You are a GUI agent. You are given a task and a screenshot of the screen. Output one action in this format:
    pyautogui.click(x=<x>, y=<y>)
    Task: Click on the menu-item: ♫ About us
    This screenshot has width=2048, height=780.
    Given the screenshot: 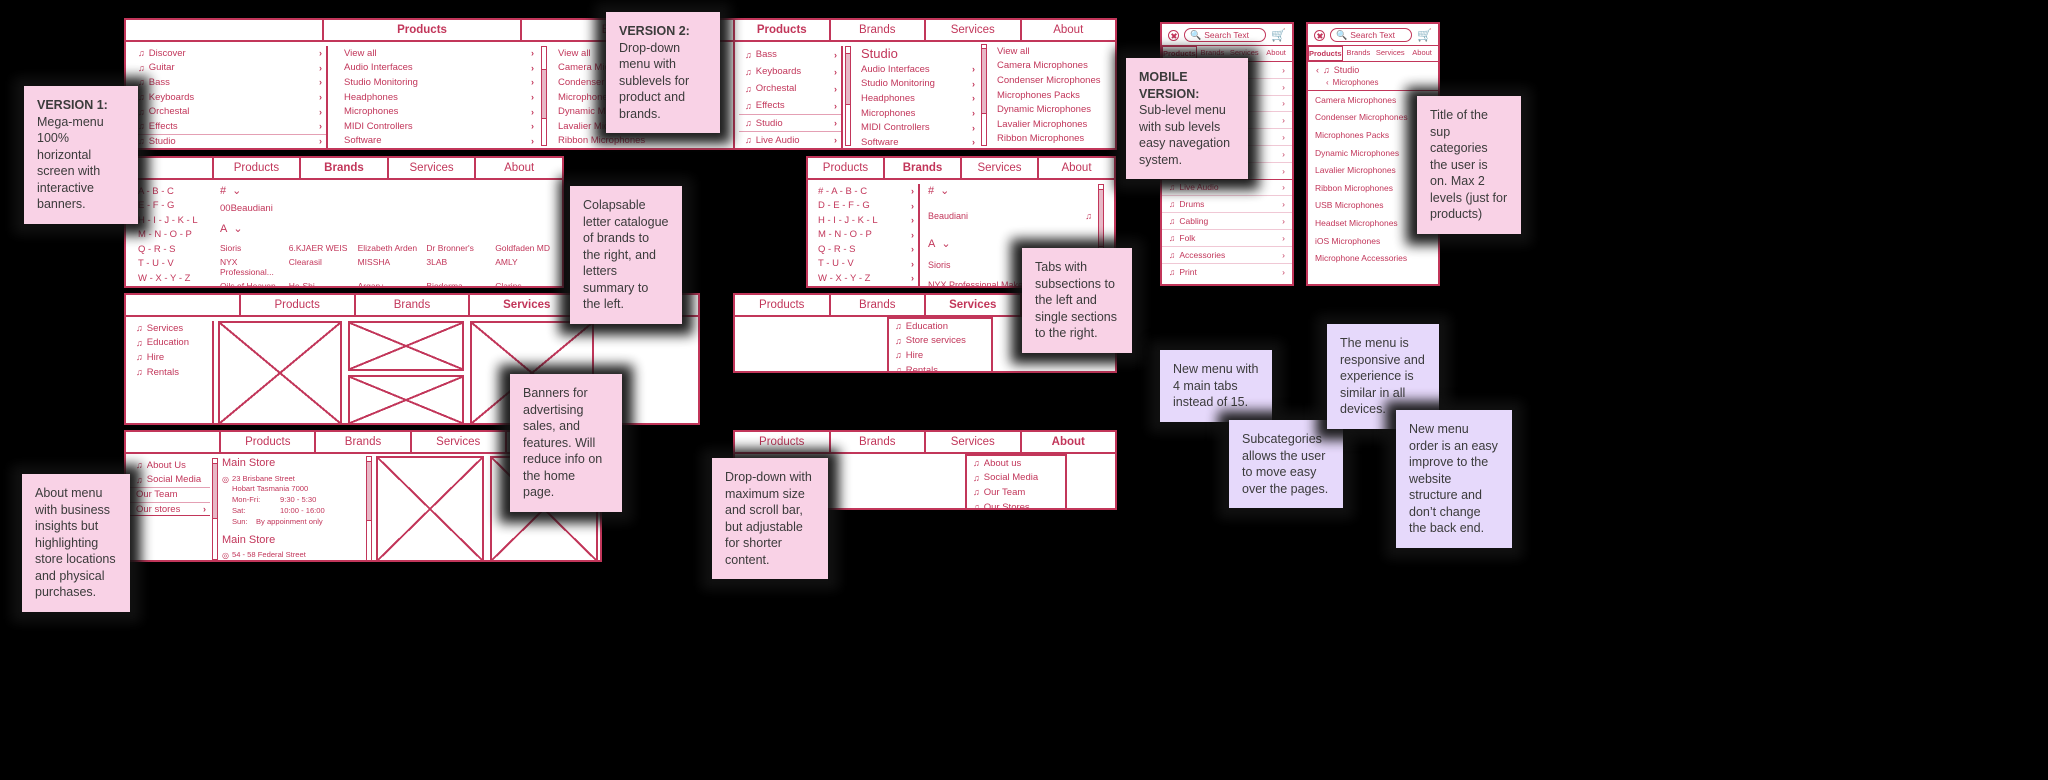 What is the action you would take?
    pyautogui.click(x=1016, y=463)
    